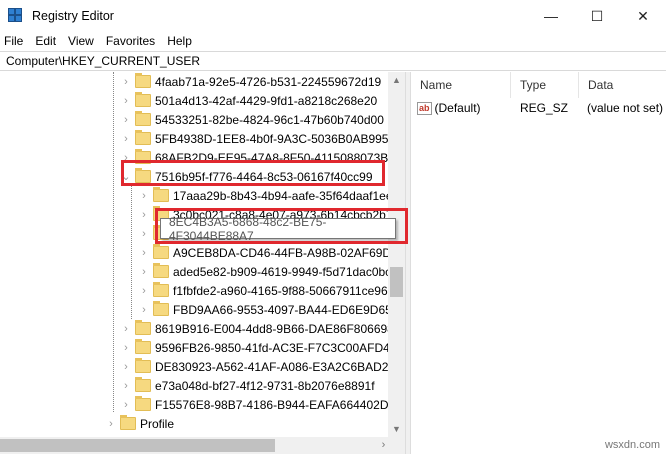 This screenshot has width=666, height=454. I want to click on tree-item-label: 54533251-82be-4824-96c1-47b60b740d00, so click(269, 119).